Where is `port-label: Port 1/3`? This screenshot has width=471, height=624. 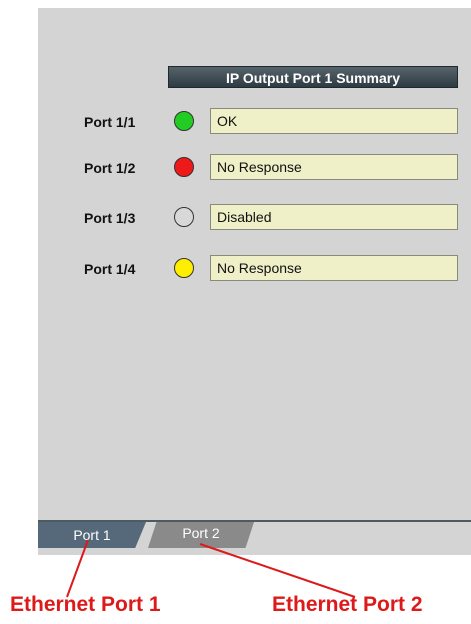 port-label: Port 1/3 is located at coordinates (110, 218).